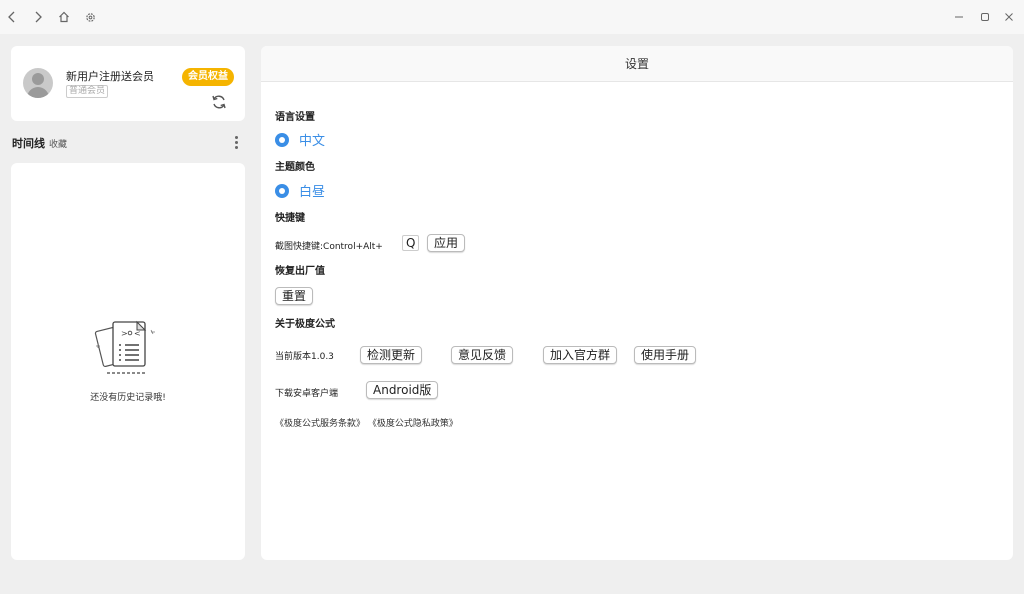 This screenshot has height=594, width=1024. Describe the element at coordinates (208, 77) in the screenshot. I see `vip-benefits-button: 会员权益` at that location.